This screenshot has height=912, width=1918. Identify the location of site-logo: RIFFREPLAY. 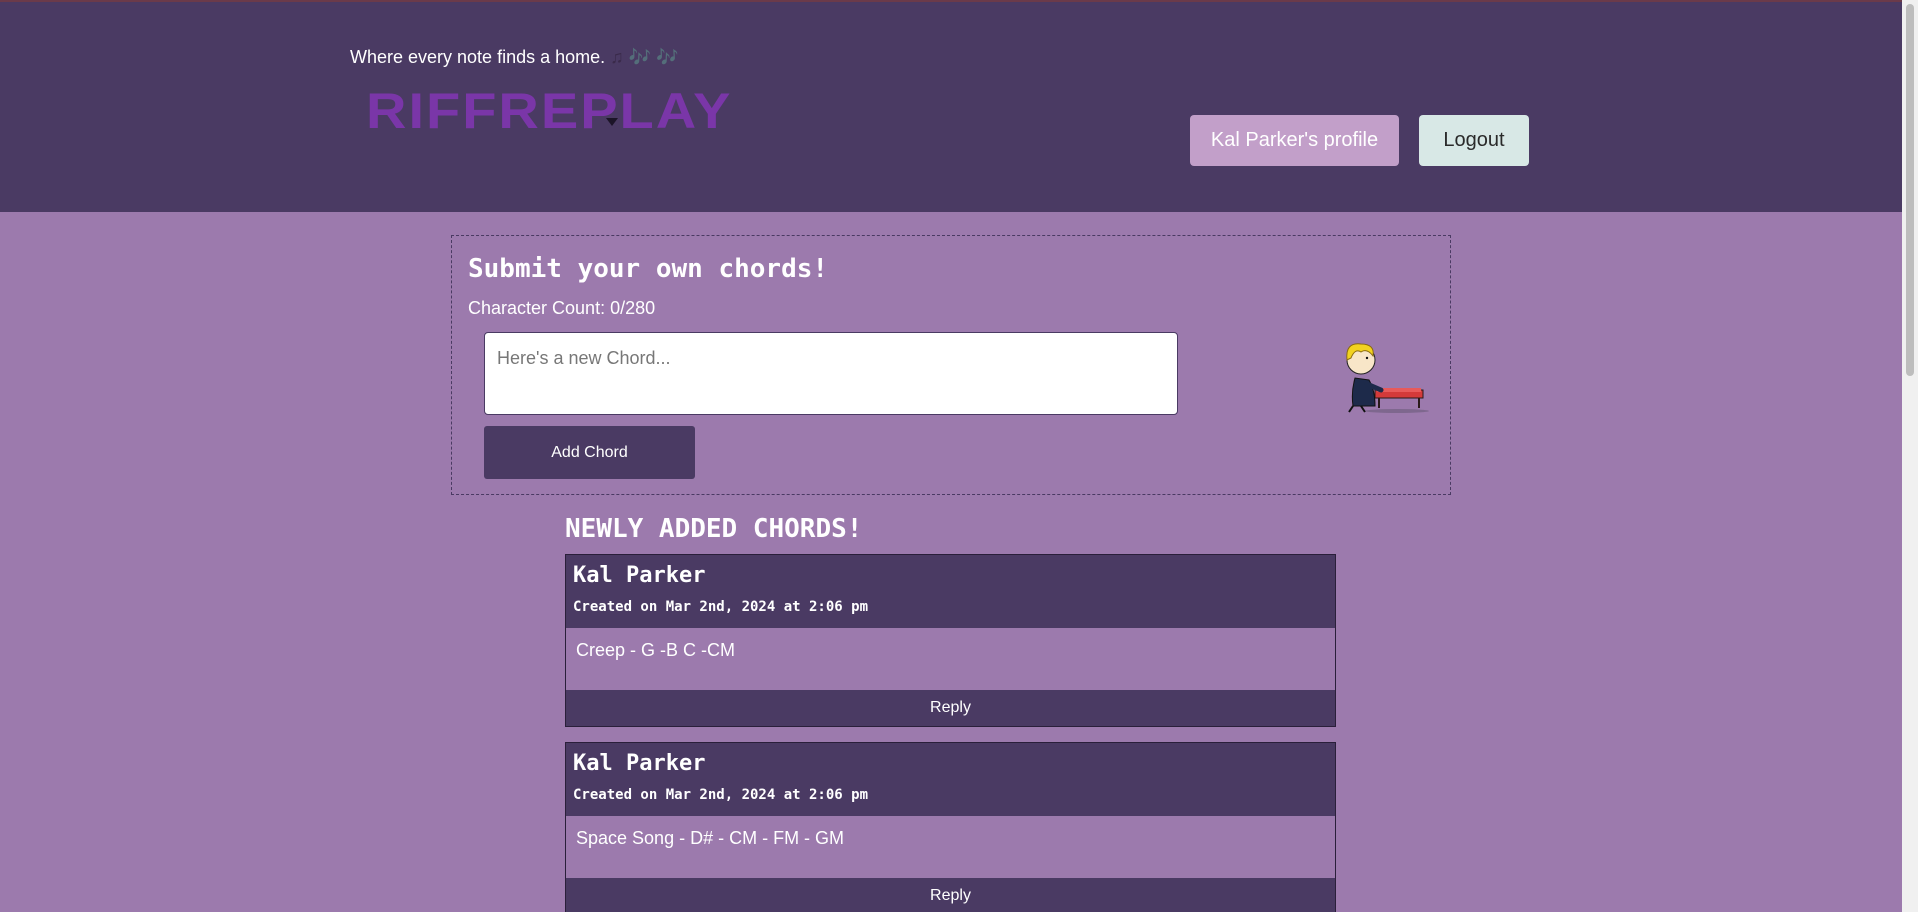
(549, 111).